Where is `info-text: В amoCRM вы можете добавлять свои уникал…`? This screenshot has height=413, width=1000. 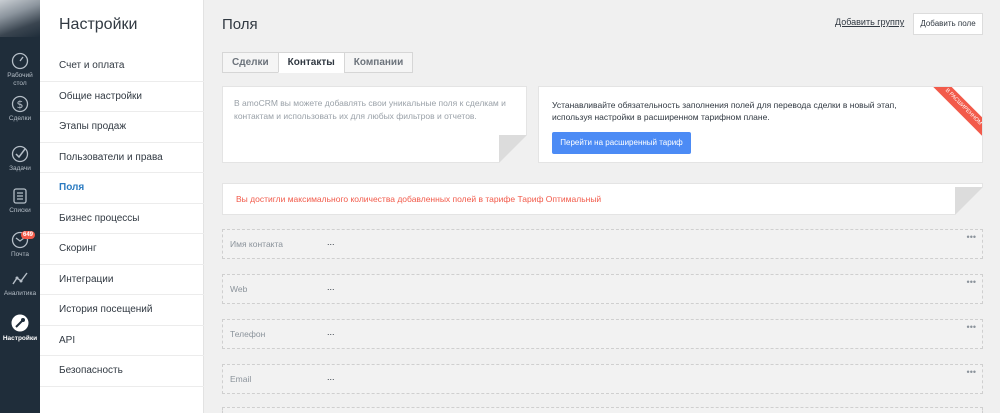 info-text: В amoCRM вы можете добавлять свои уникал… is located at coordinates (370, 109).